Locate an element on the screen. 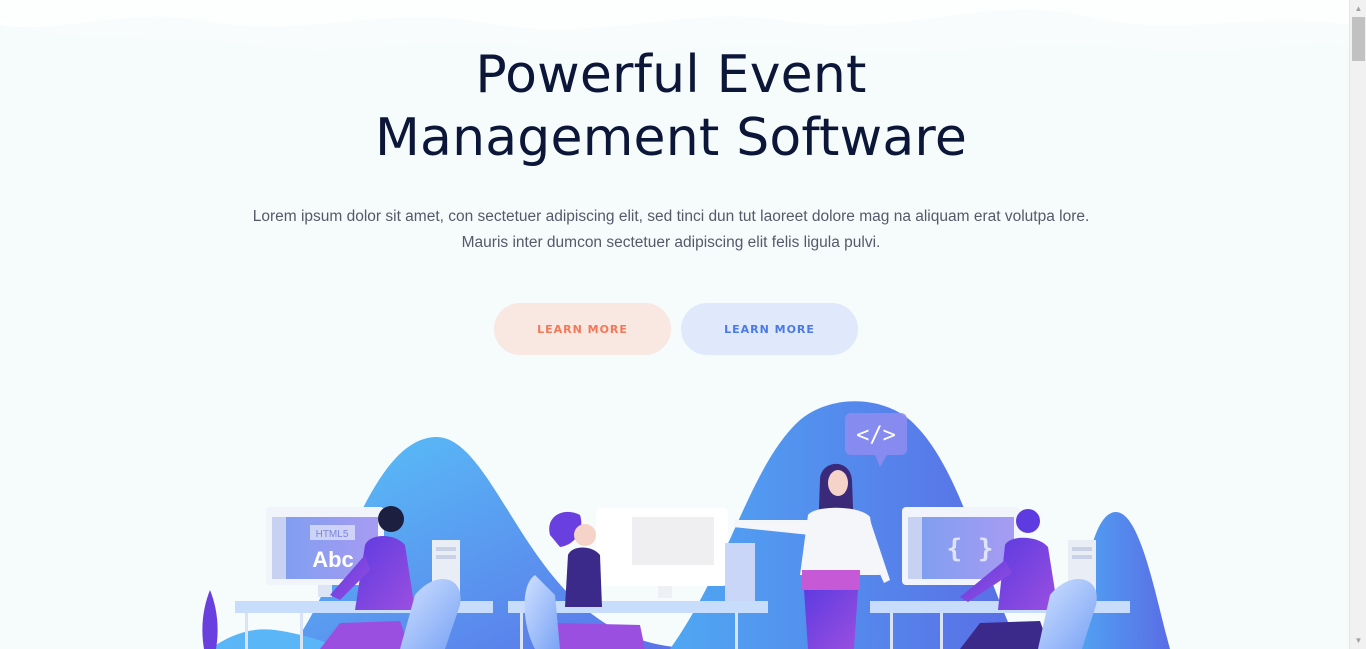  hero-title-line-2: Management Software is located at coordinates (671, 138).